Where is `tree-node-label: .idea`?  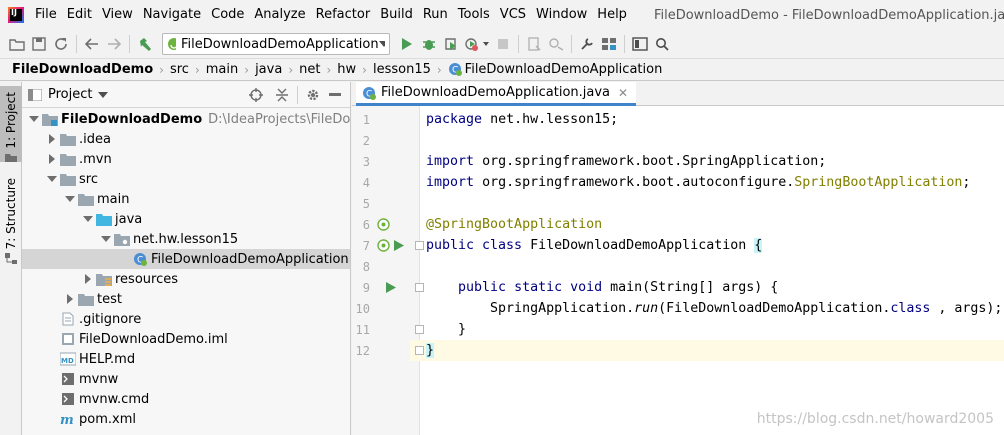 tree-node-label: .idea is located at coordinates (95, 139).